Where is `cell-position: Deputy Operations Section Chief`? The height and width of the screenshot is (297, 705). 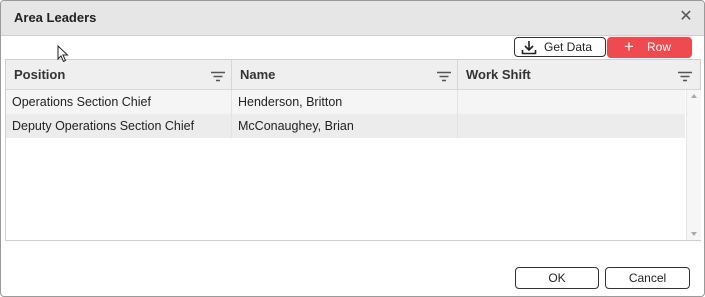
cell-position: Deputy Operations Section Chief is located at coordinates (119, 126).